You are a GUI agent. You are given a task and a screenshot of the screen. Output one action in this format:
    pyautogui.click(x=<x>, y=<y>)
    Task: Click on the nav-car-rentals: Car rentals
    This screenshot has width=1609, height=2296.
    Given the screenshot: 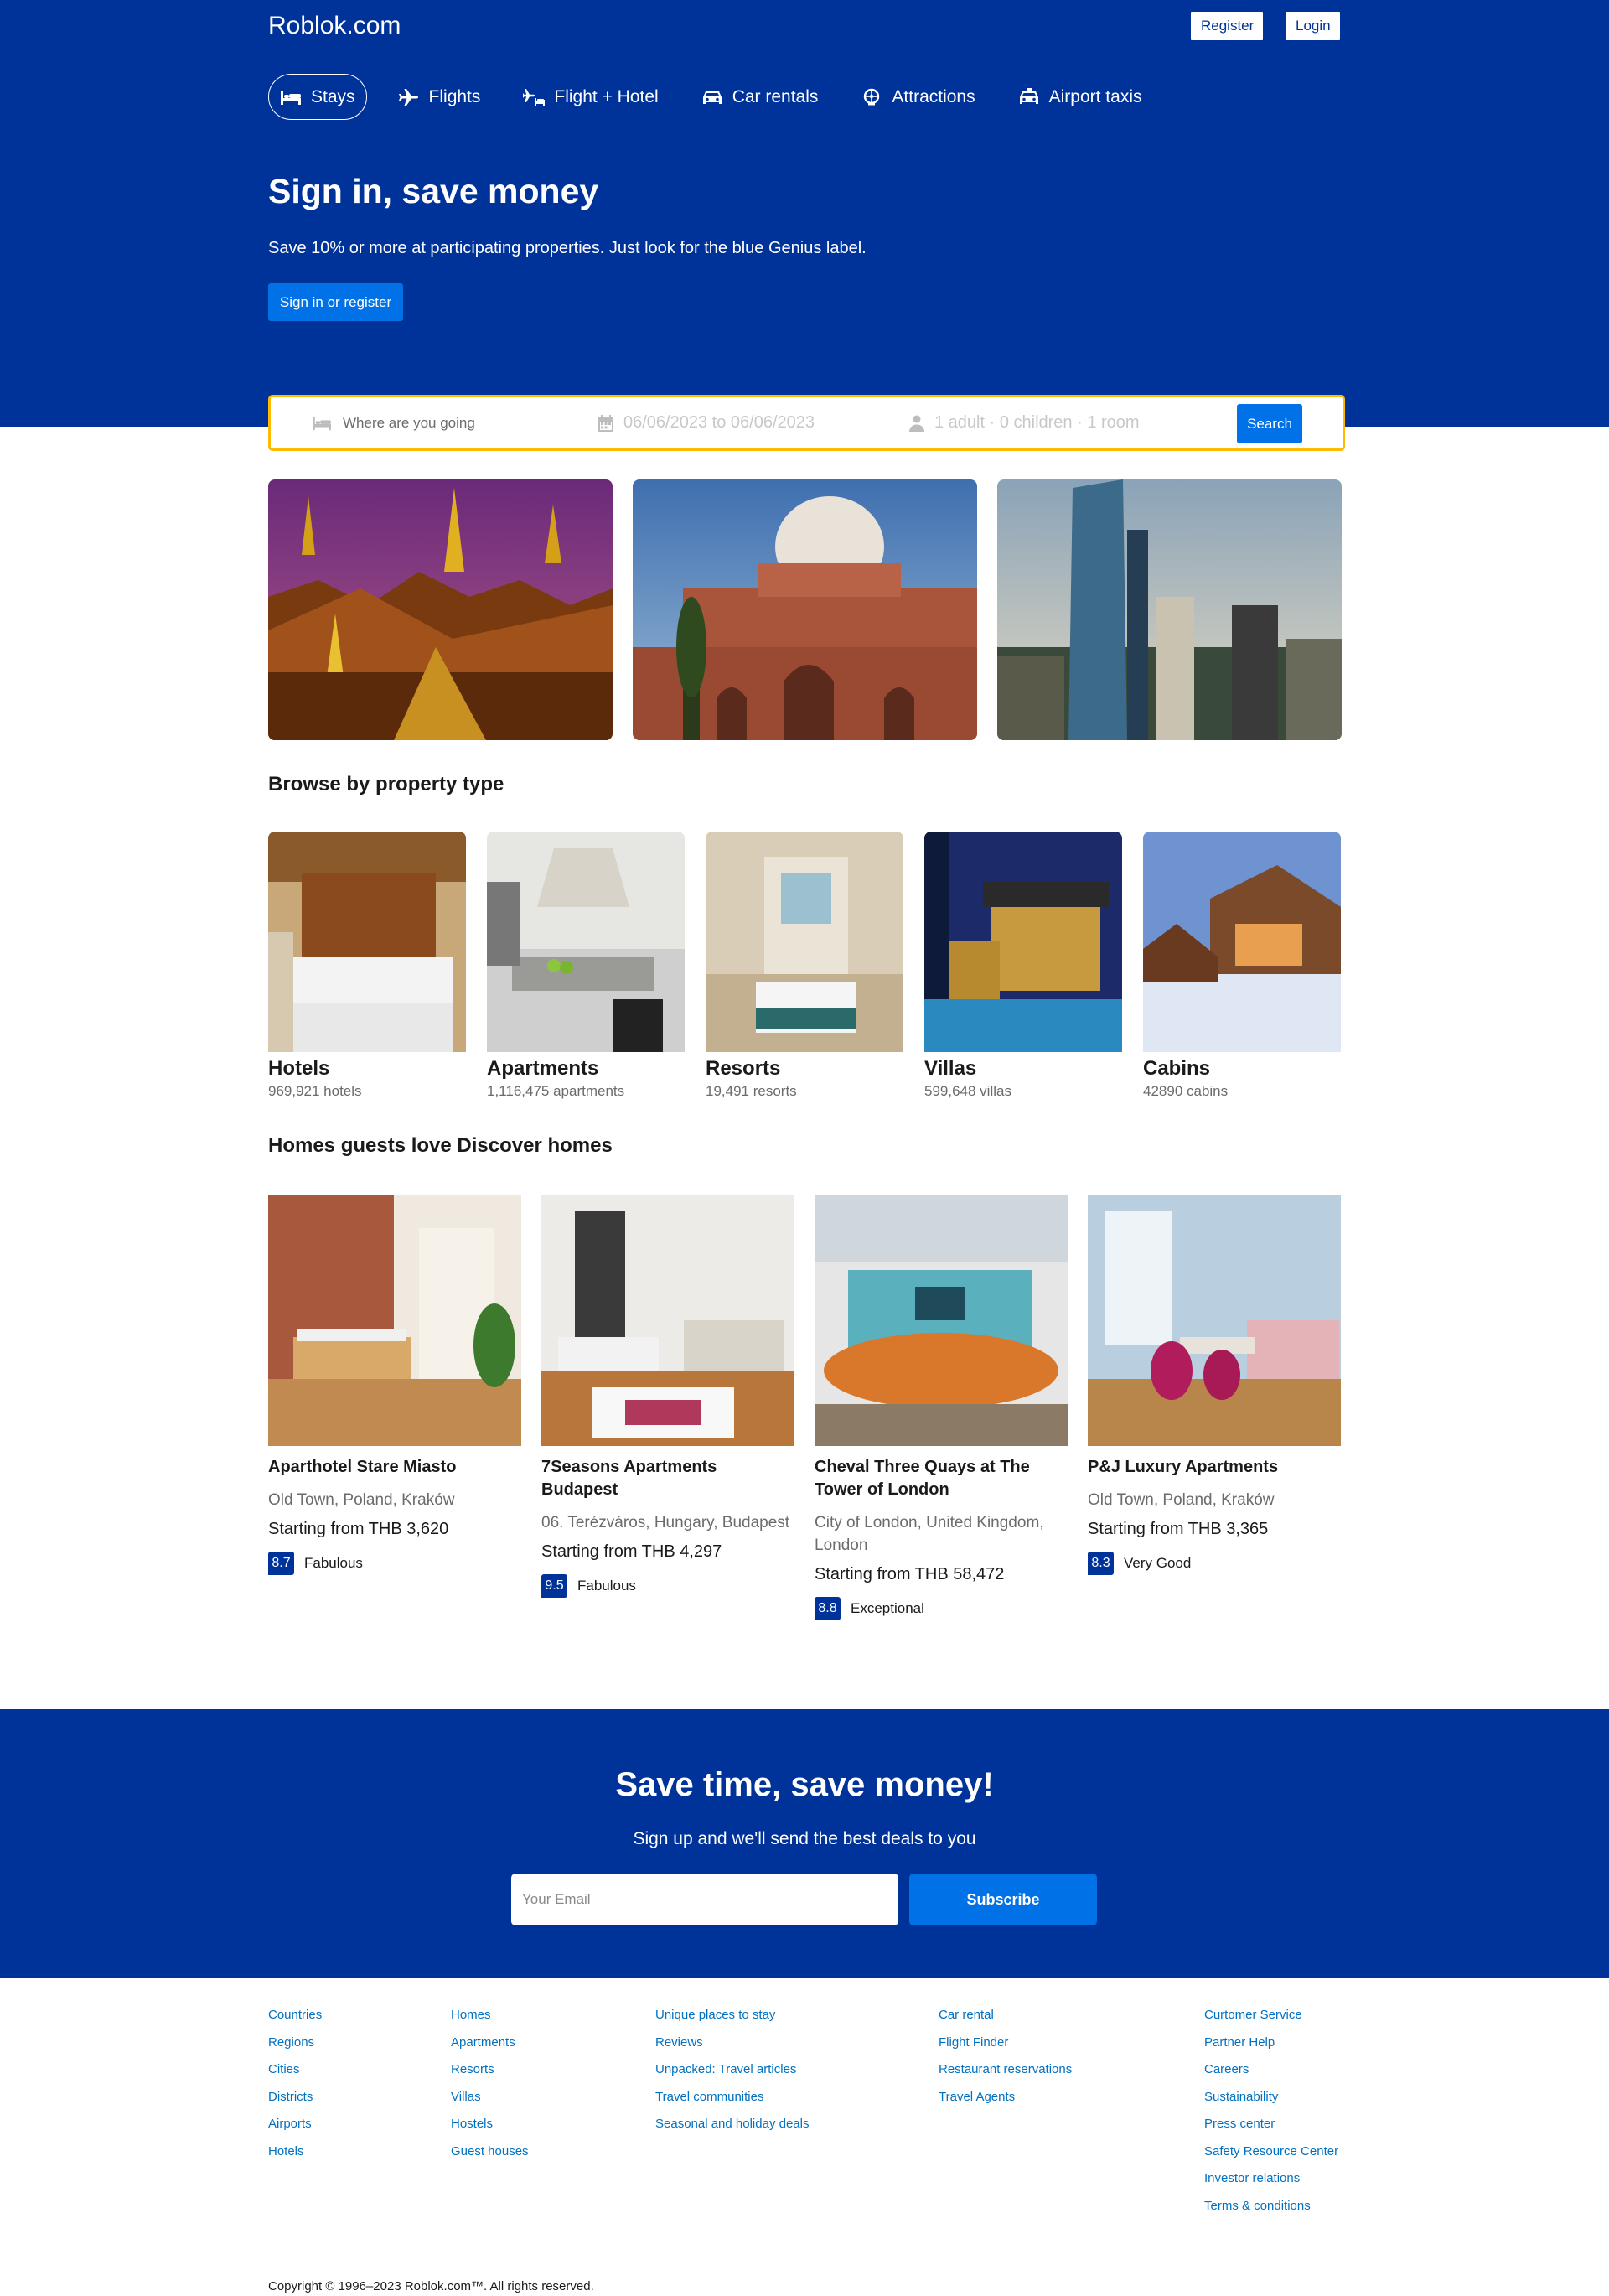 What is the action you would take?
    pyautogui.click(x=760, y=97)
    